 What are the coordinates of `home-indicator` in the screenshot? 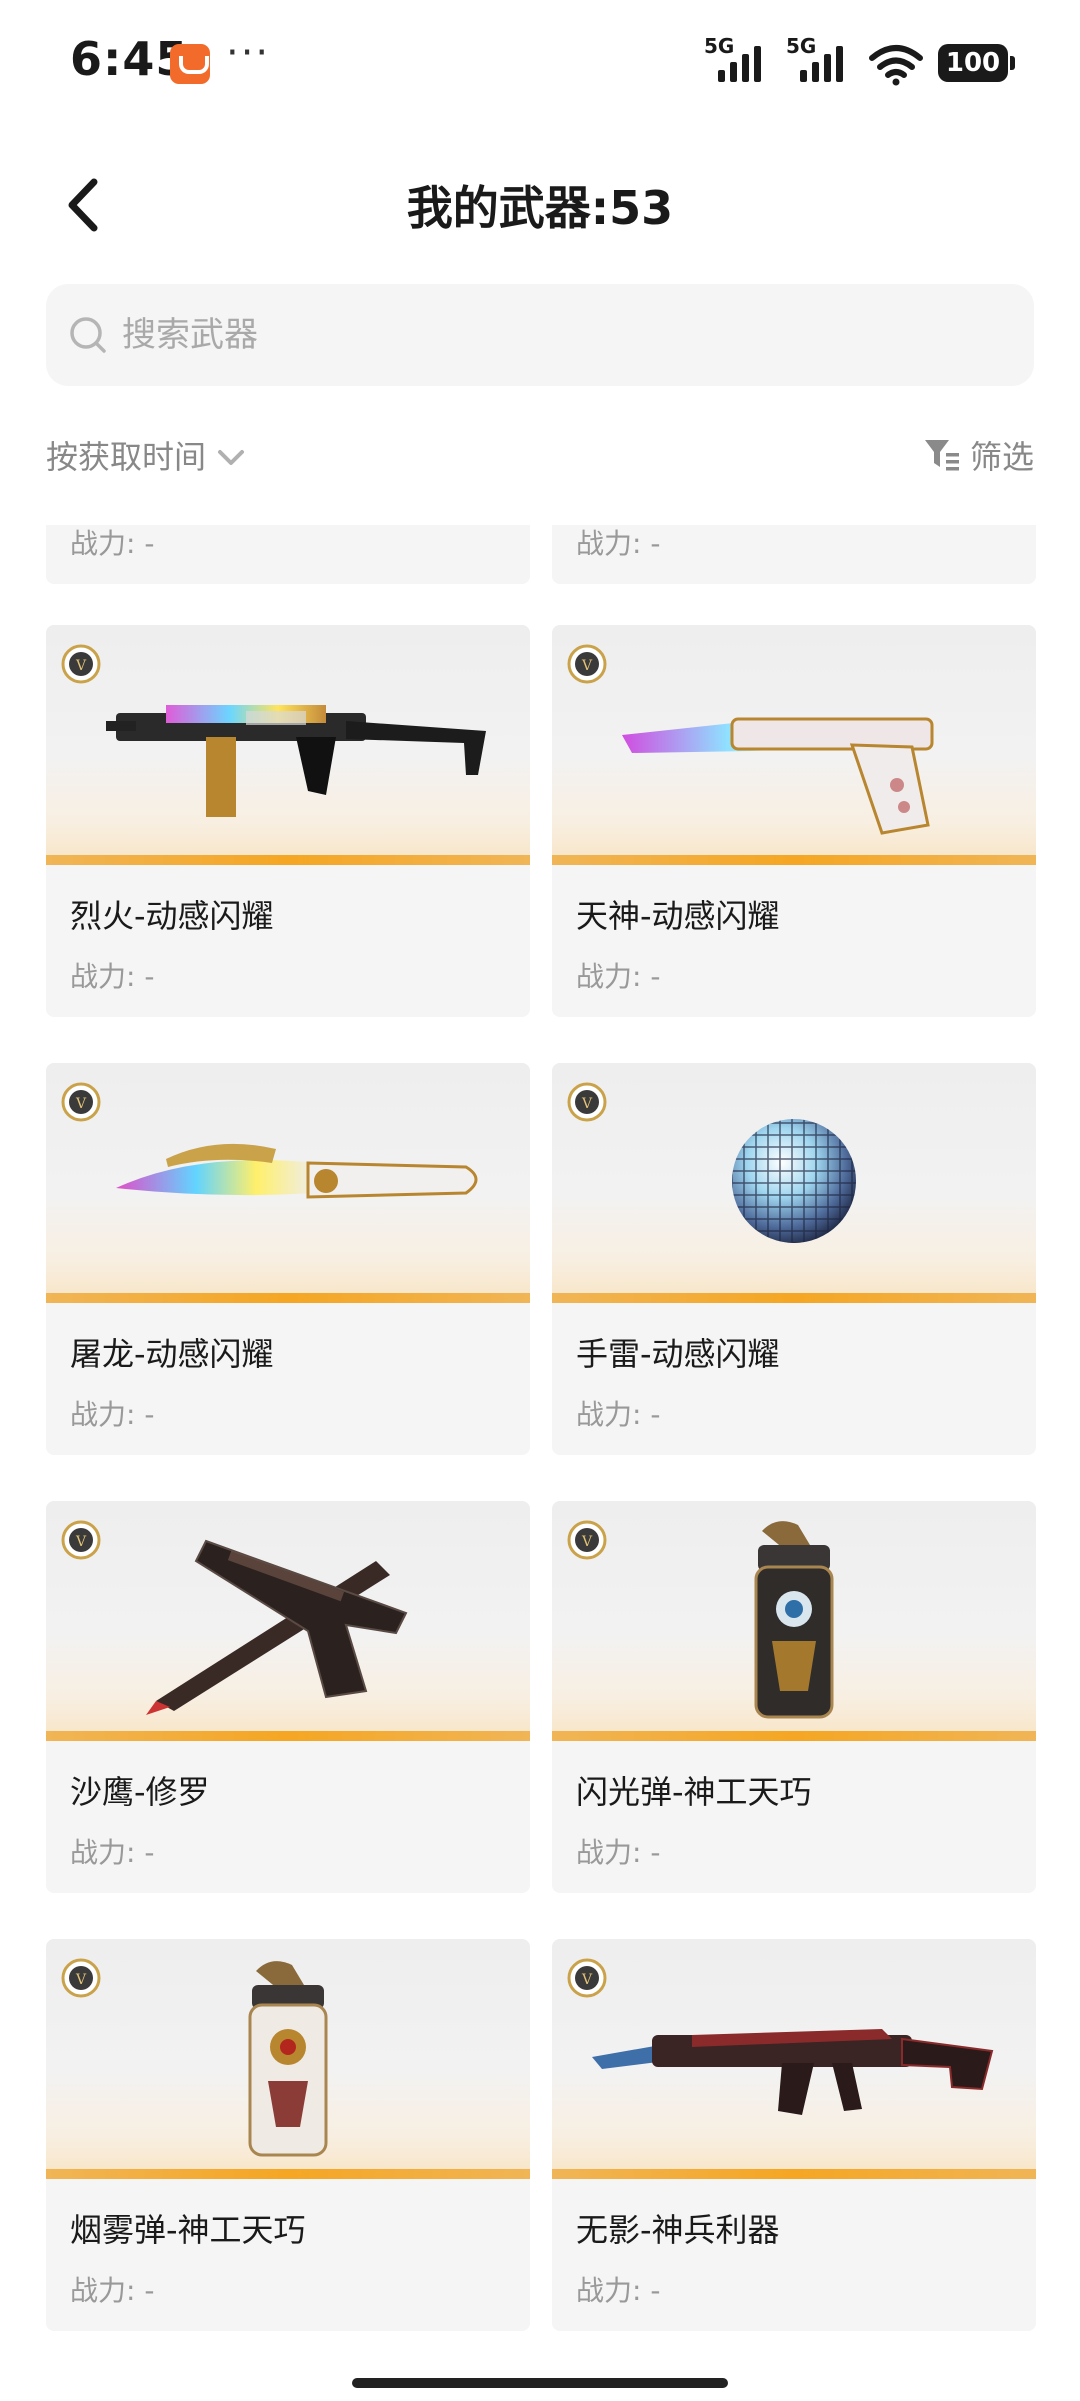 It's located at (540, 2383).